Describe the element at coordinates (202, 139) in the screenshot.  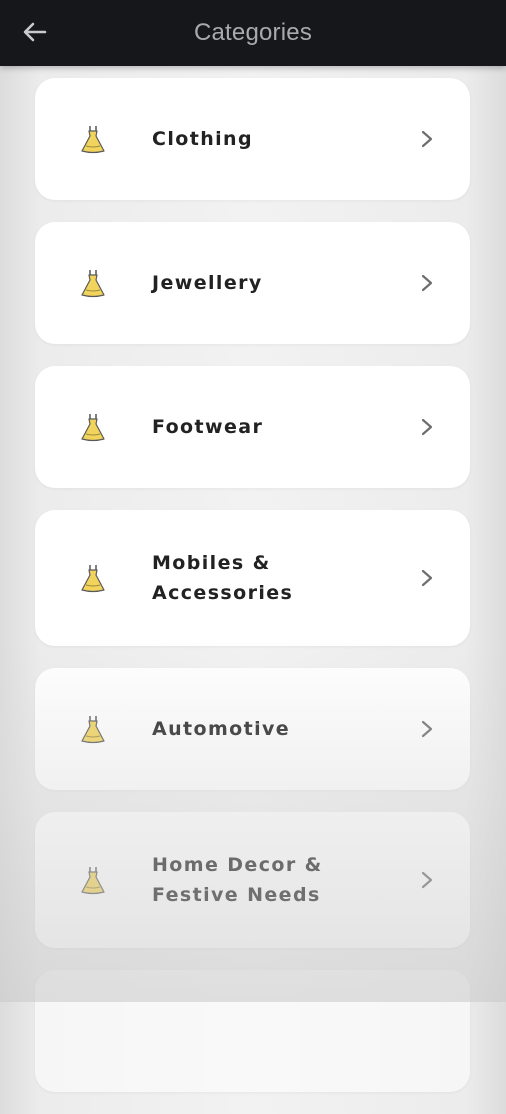
I see `category-label: Clothing` at that location.